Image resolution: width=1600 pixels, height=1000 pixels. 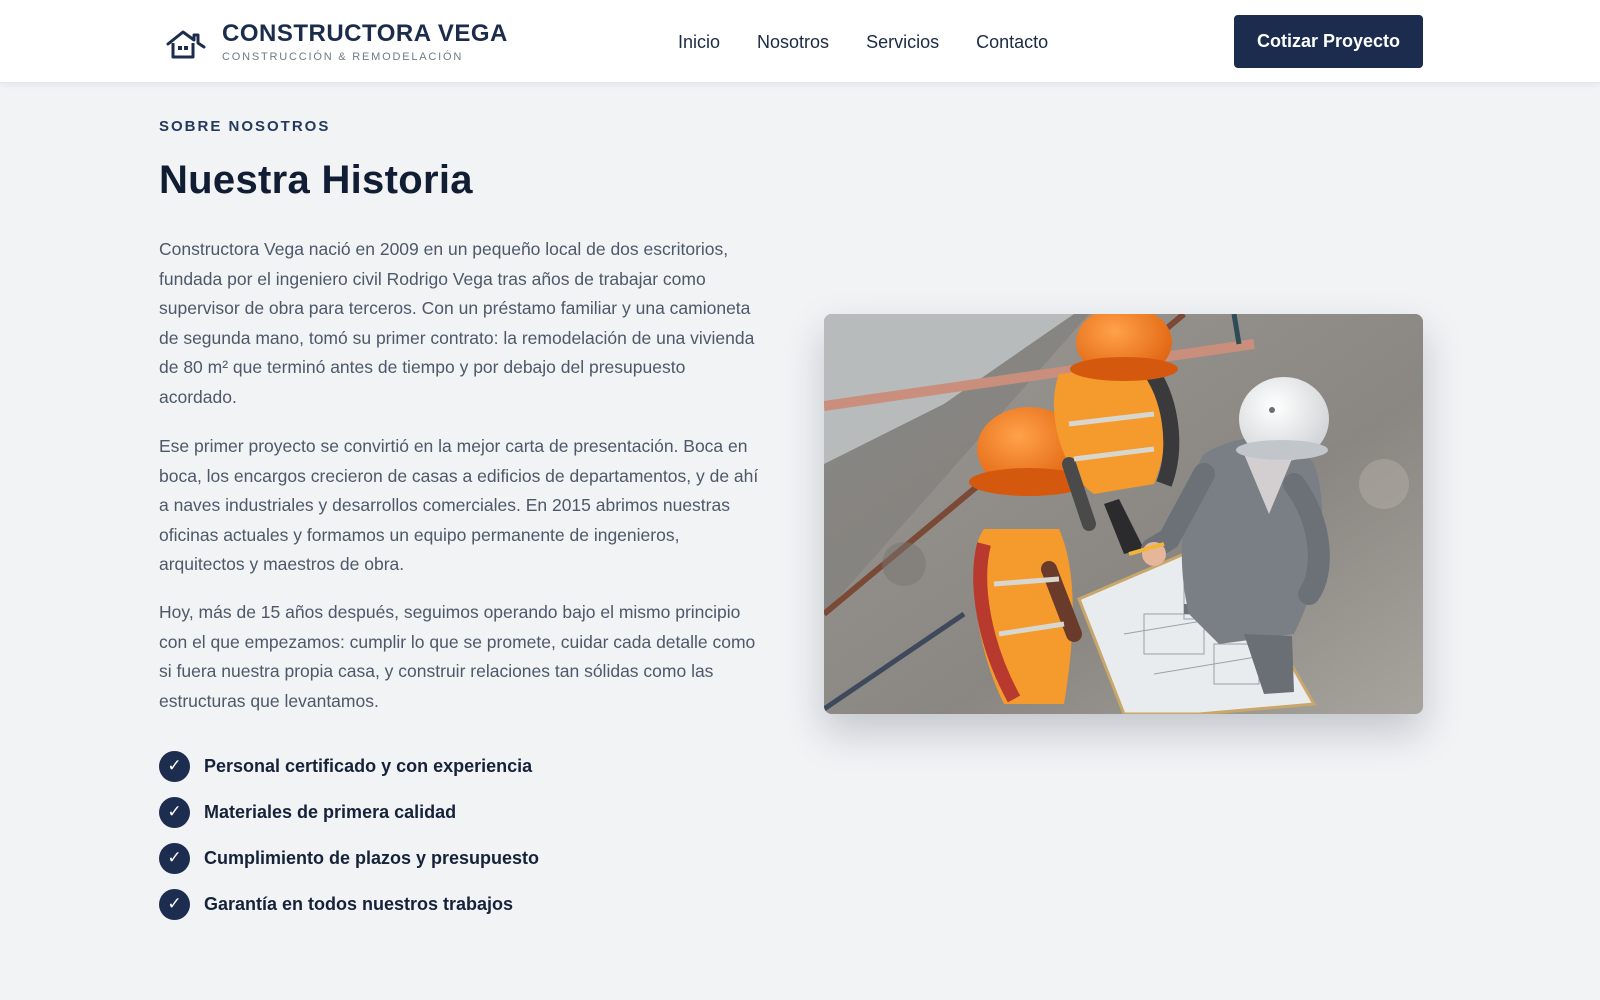 I want to click on brand-tagline: CONSTRUCCIÓN & REMODELACIÓN, so click(x=343, y=57).